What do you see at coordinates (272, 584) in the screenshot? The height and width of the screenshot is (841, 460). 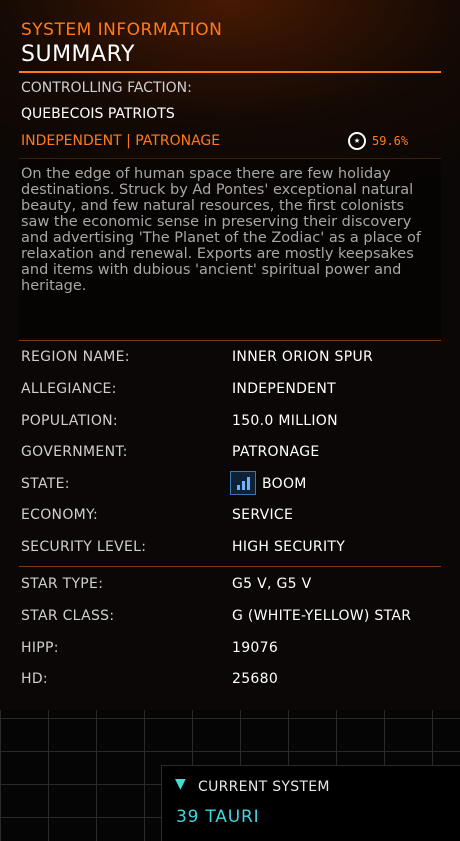 I see `star-type-value: G5 V, G5 V` at bounding box center [272, 584].